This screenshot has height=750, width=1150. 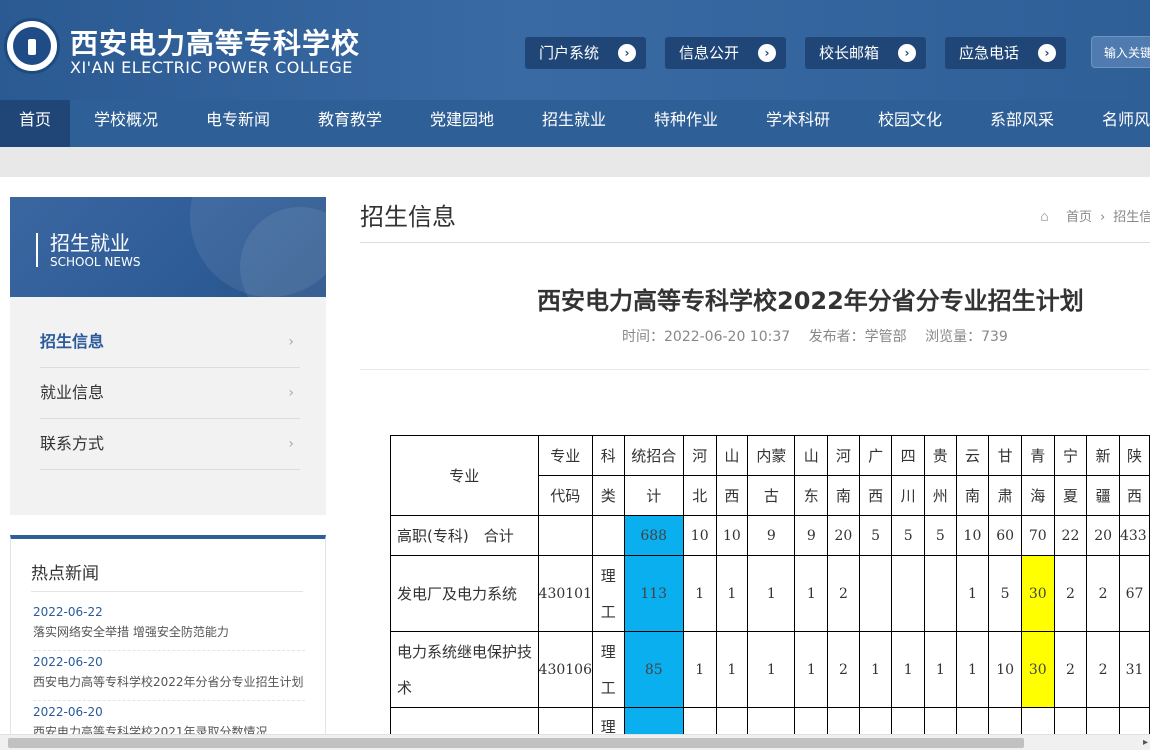 What do you see at coordinates (565, 593) in the screenshot?
I see `major-code: 430101` at bounding box center [565, 593].